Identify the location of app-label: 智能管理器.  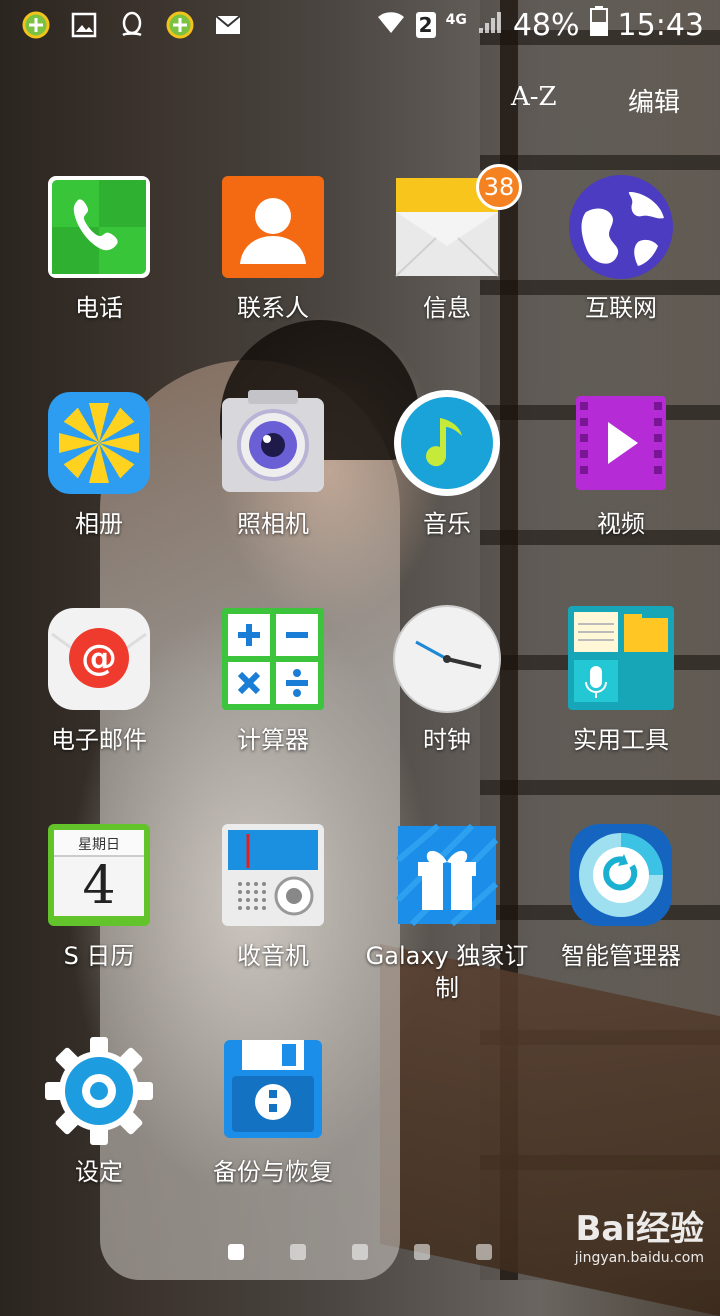
(621, 956).